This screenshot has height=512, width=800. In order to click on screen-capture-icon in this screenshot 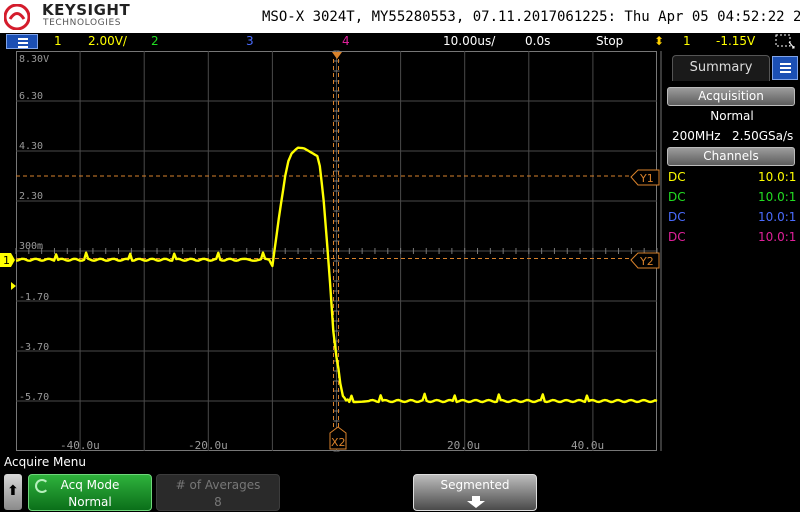, I will do `click(785, 41)`.